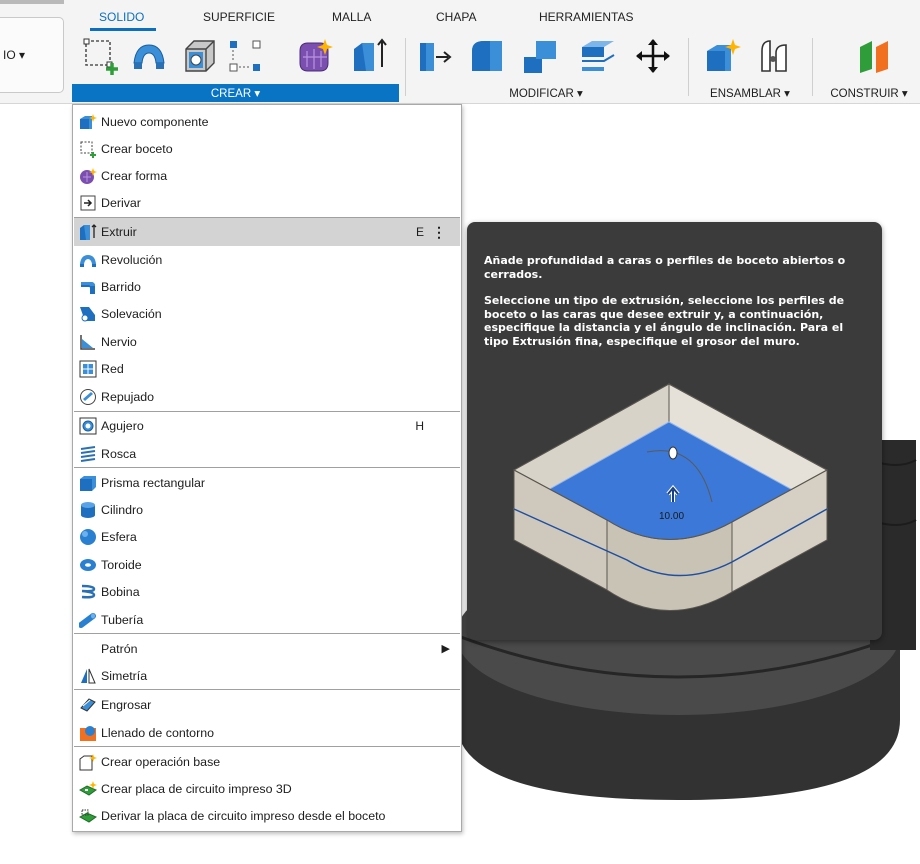 This screenshot has height=864, width=920. I want to click on base-feature-icon, so click(88, 761).